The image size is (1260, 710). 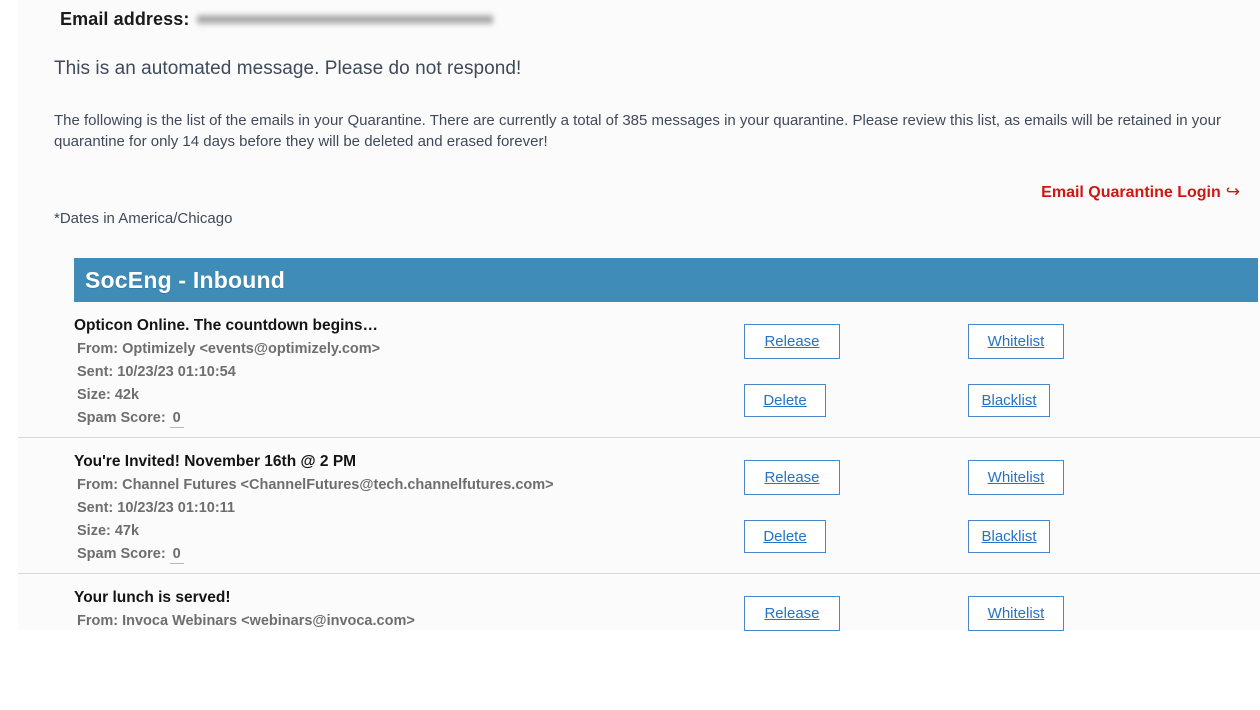 I want to click on email-quarantine-login-link: Email Quarantine Login ↪, so click(x=1140, y=192).